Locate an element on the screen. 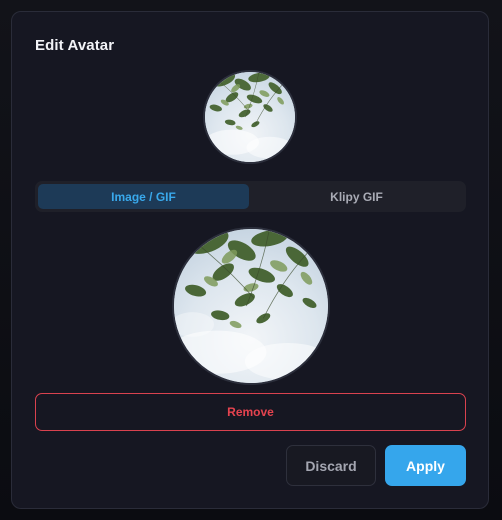 This screenshot has width=502, height=520. tab-klipy-gif: Klipy GIF is located at coordinates (356, 196).